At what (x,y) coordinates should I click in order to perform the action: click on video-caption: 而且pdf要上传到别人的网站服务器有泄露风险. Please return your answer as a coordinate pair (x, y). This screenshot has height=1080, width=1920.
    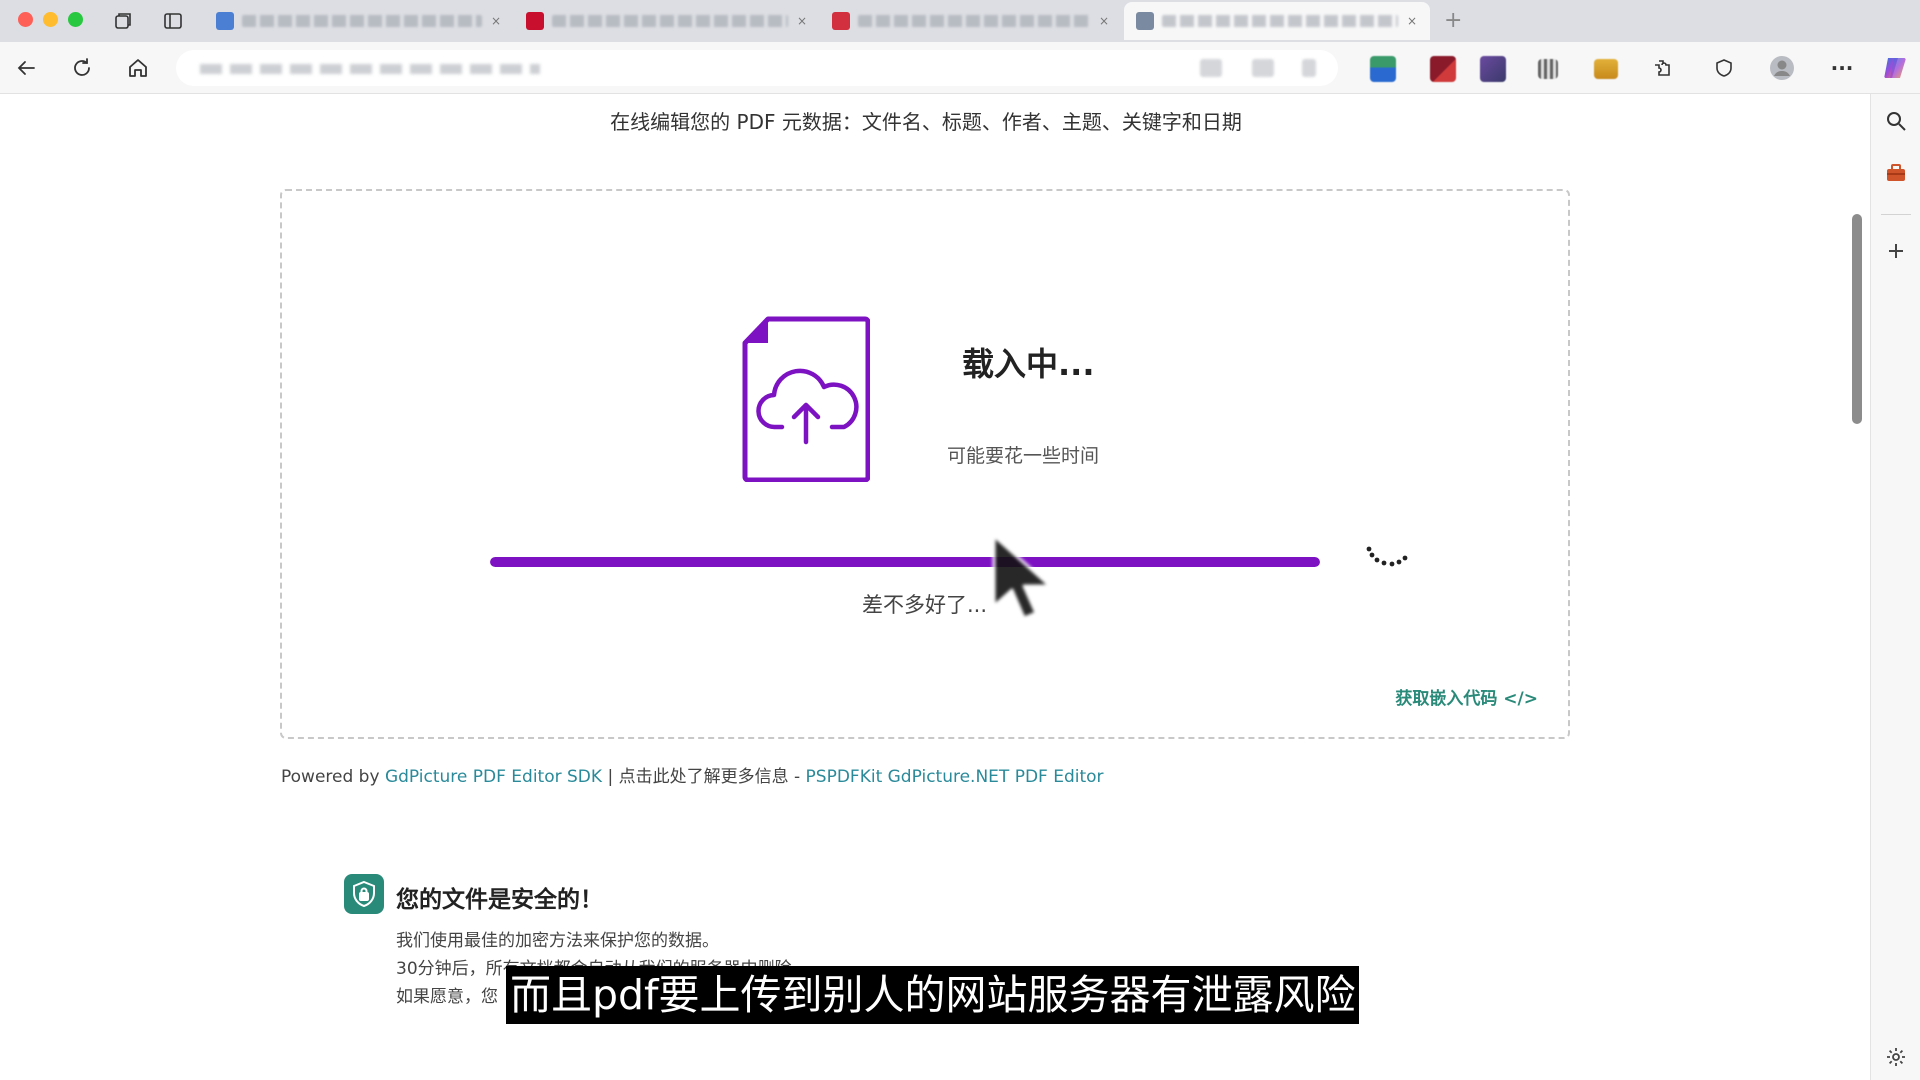
    Looking at the image, I should click on (933, 995).